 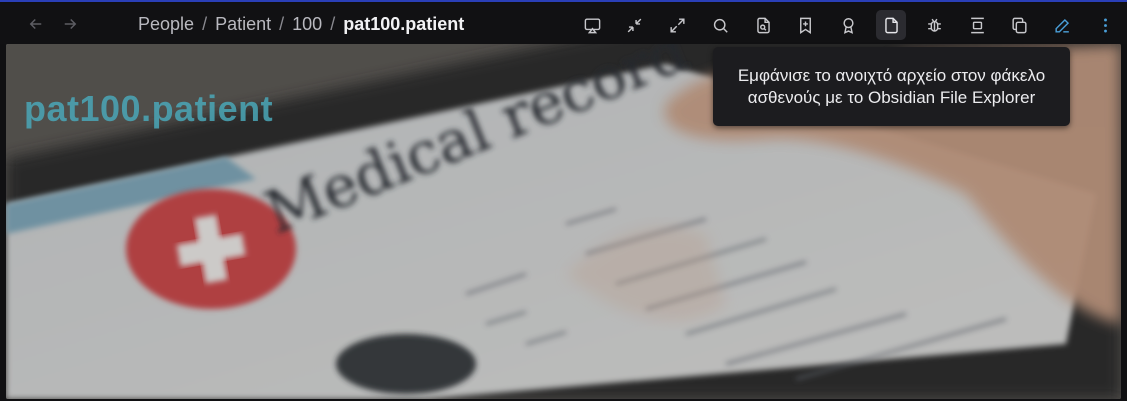 What do you see at coordinates (1105, 25) in the screenshot?
I see `more-vertical-icon` at bounding box center [1105, 25].